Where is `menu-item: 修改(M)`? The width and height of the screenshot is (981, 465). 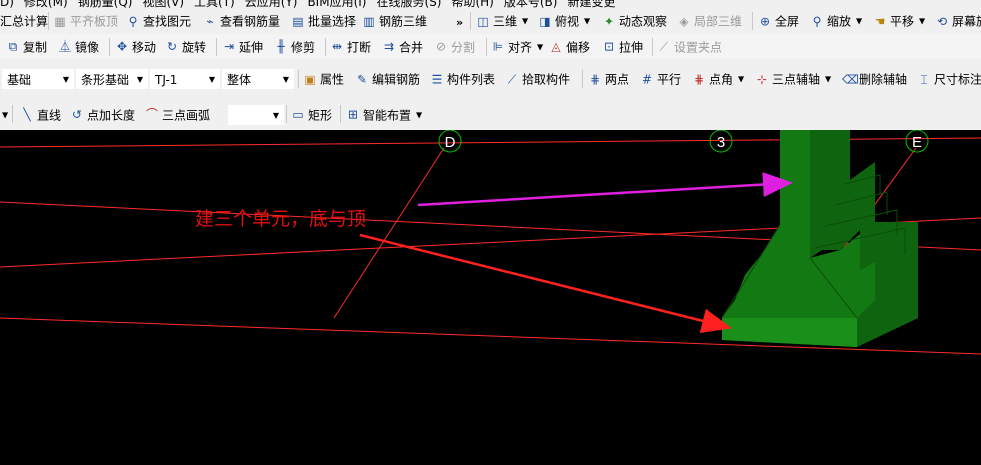 menu-item: 修改(M) is located at coordinates (46, 4).